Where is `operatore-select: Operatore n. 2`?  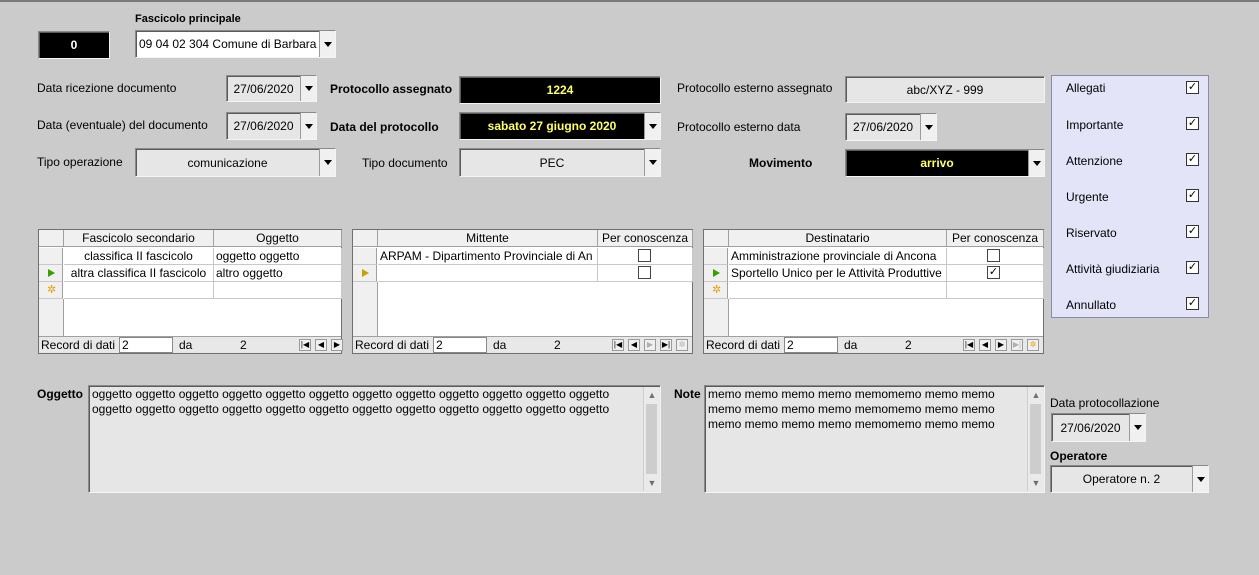
operatore-select: Operatore n. 2 is located at coordinates (1129, 479).